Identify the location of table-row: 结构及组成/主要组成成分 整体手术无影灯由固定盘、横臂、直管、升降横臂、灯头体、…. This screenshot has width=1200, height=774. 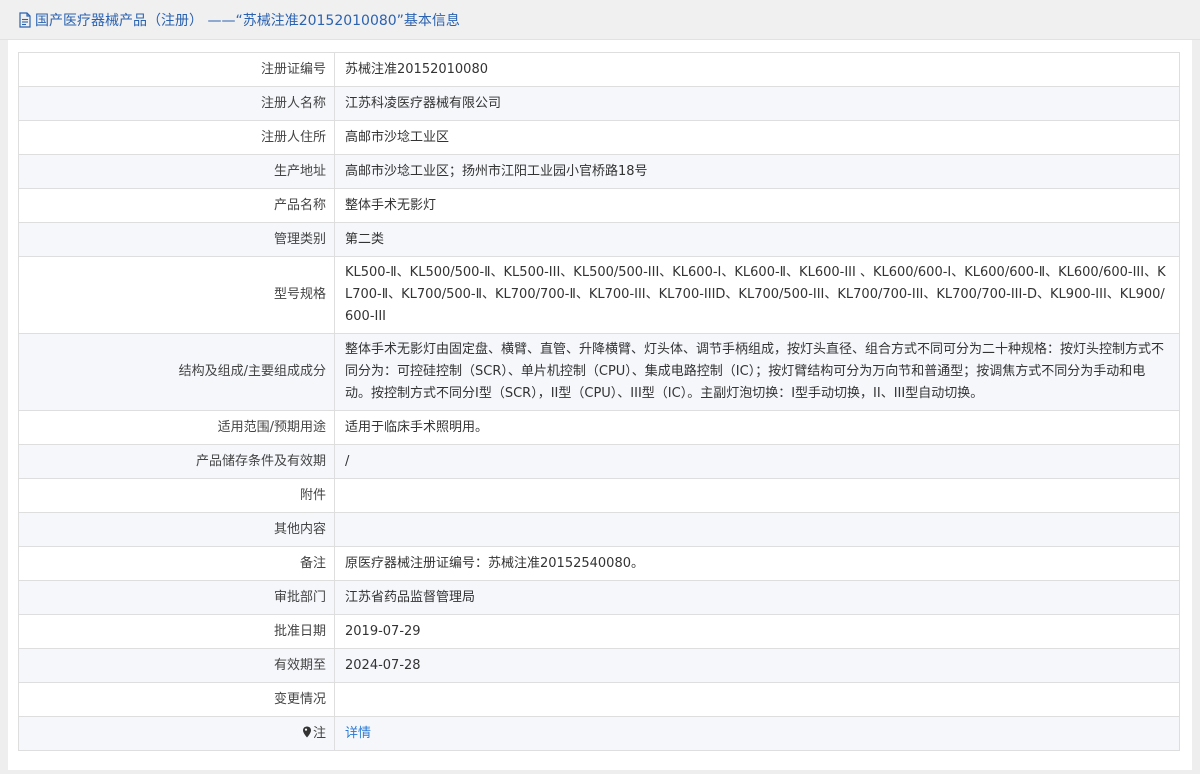
(599, 372).